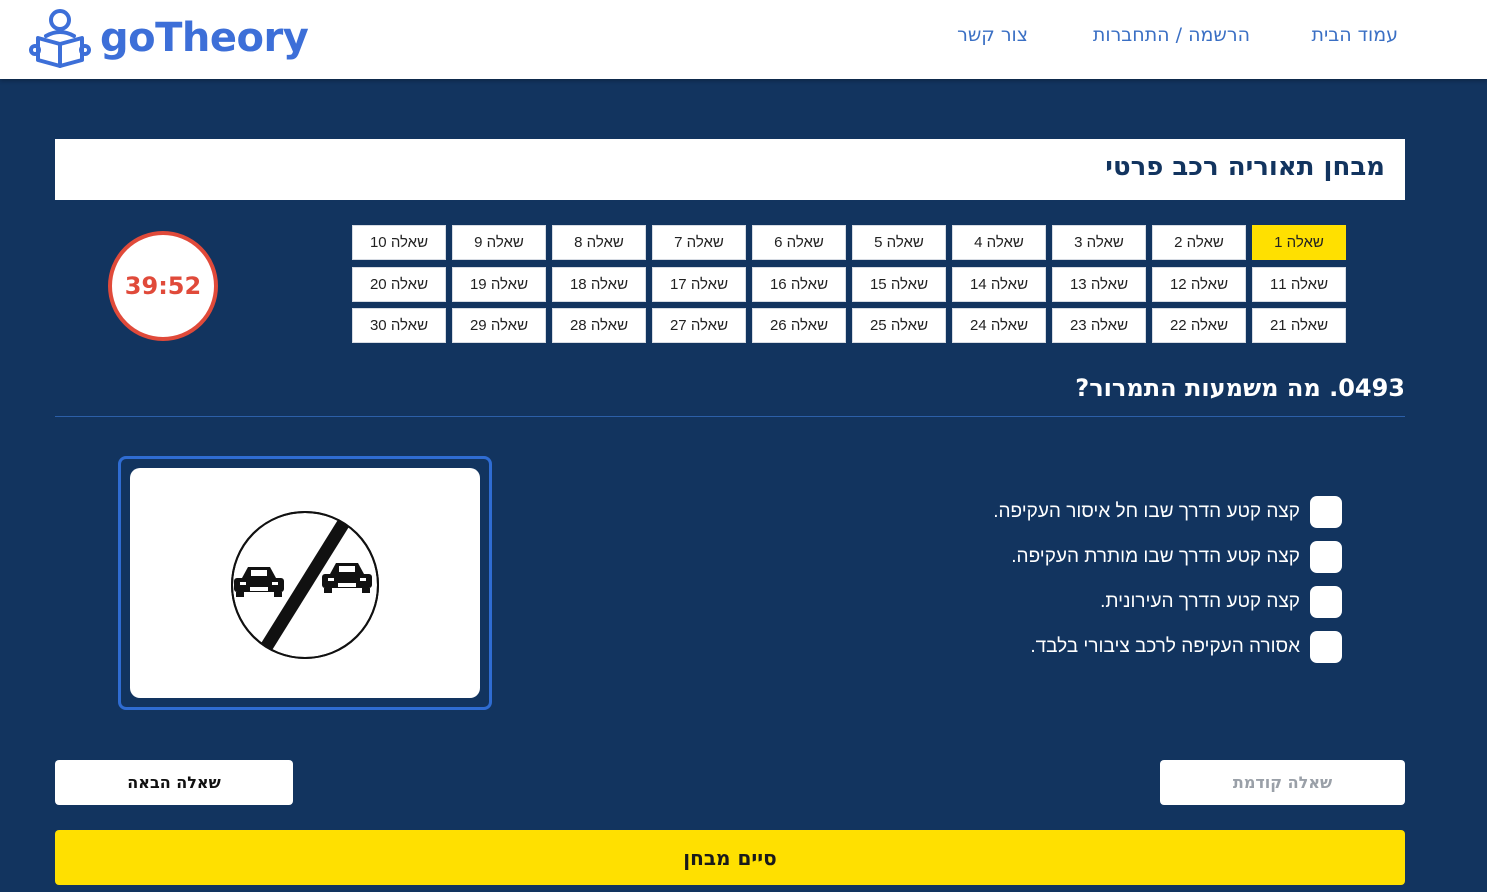 Image resolution: width=1487 pixels, height=892 pixels. What do you see at coordinates (799, 242) in the screenshot?
I see `question-nav-button: שאלה 6` at bounding box center [799, 242].